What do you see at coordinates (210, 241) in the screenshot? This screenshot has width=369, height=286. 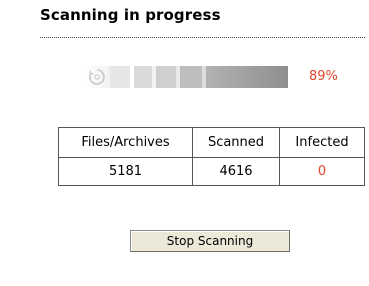 I see `stop-scanning-button: Stop Scanning` at bounding box center [210, 241].